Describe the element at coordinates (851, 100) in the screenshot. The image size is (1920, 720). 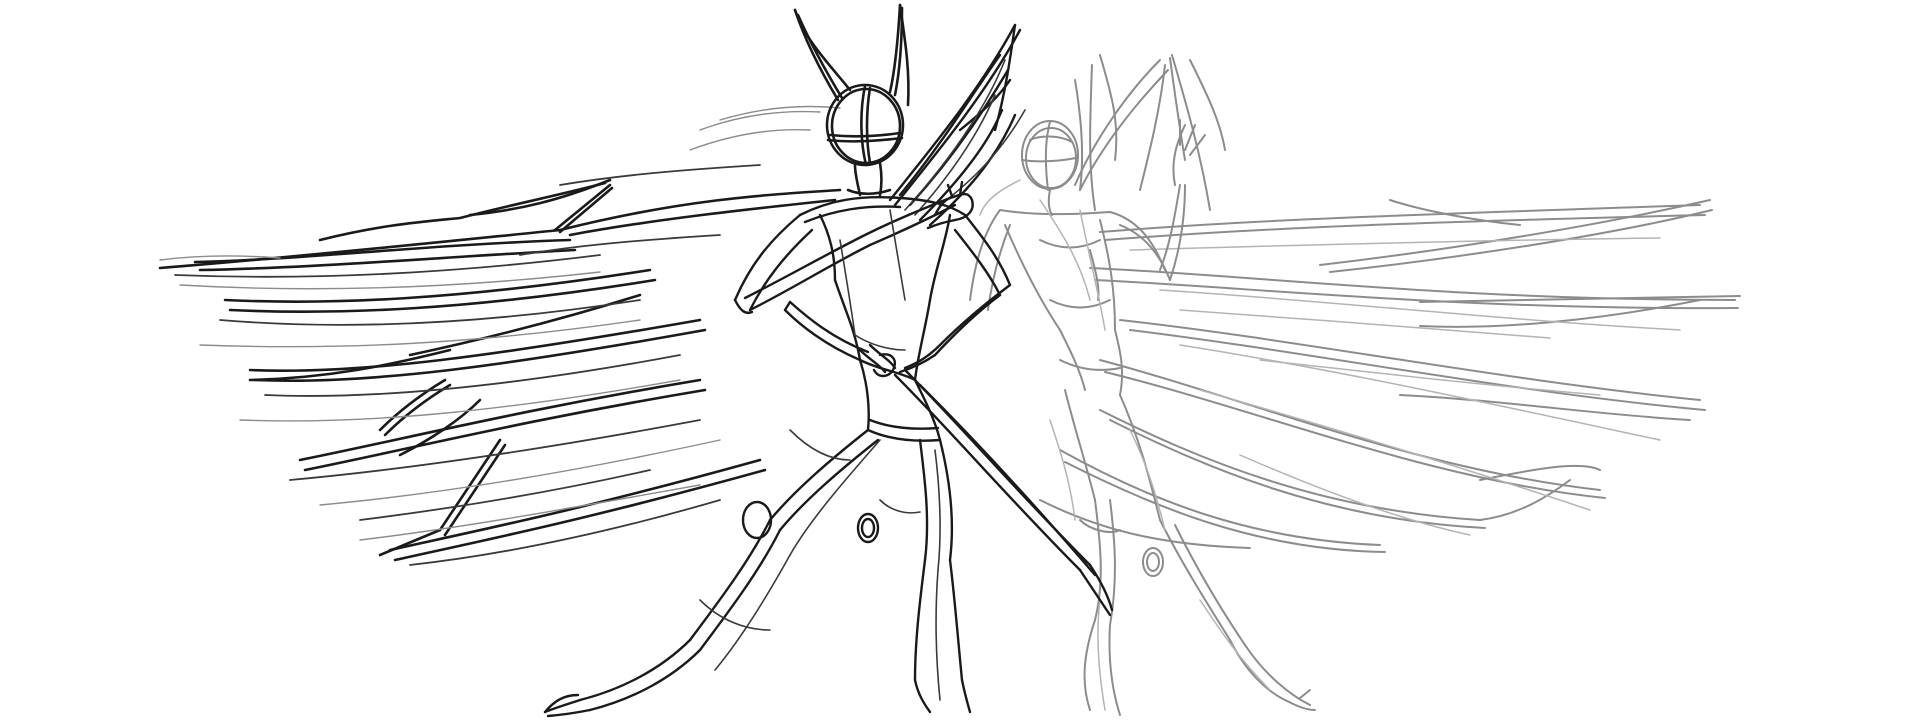
I see `front-figure-head` at that location.